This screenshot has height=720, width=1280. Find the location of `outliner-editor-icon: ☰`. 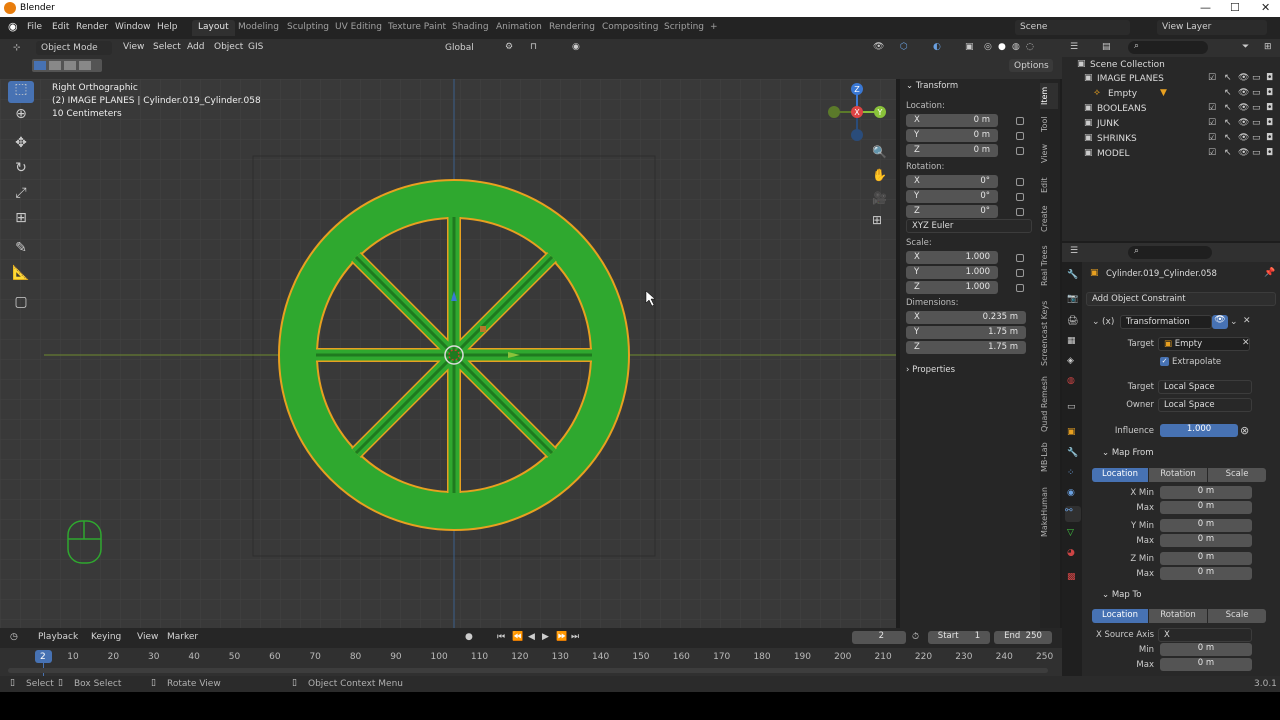

outliner-editor-icon: ☰ is located at coordinates (1074, 47).